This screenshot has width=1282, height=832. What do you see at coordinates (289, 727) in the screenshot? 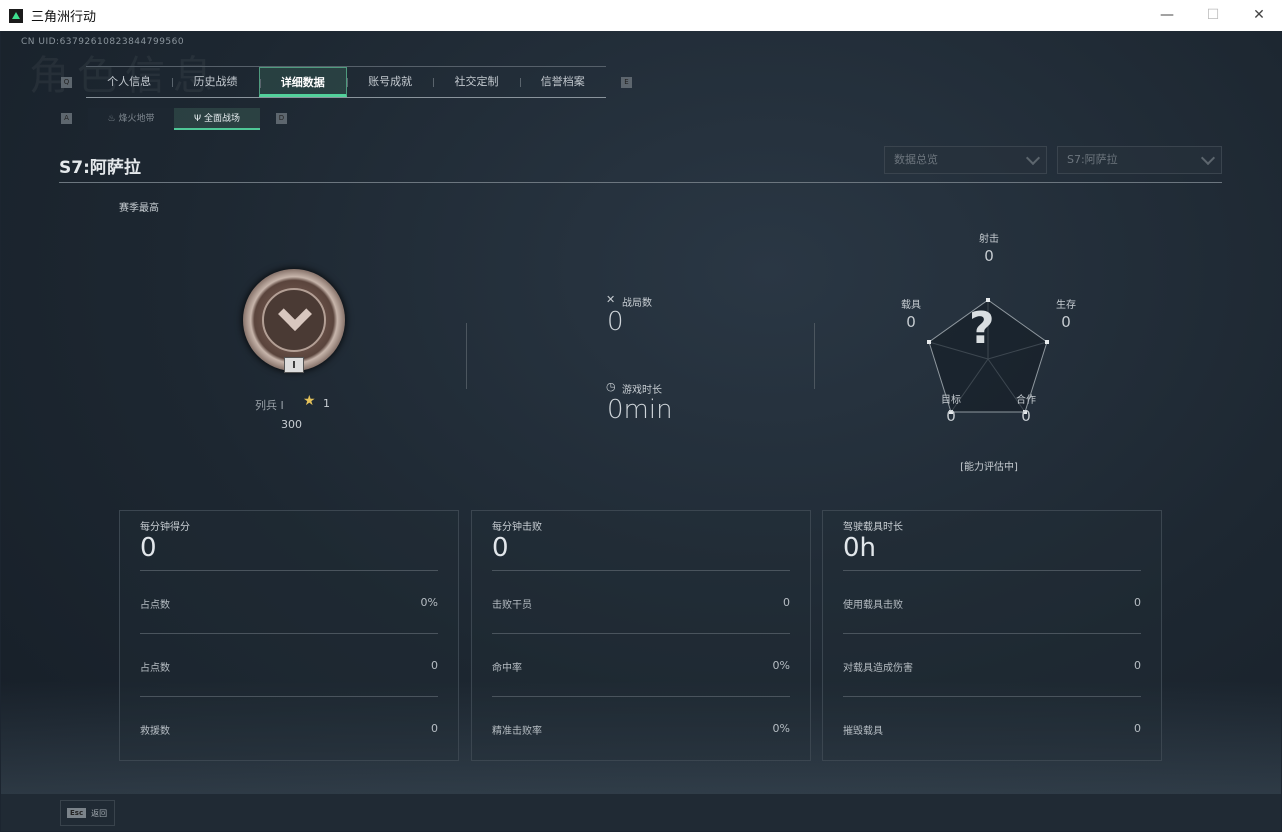
I see `stat-row: 救援数 0` at bounding box center [289, 727].